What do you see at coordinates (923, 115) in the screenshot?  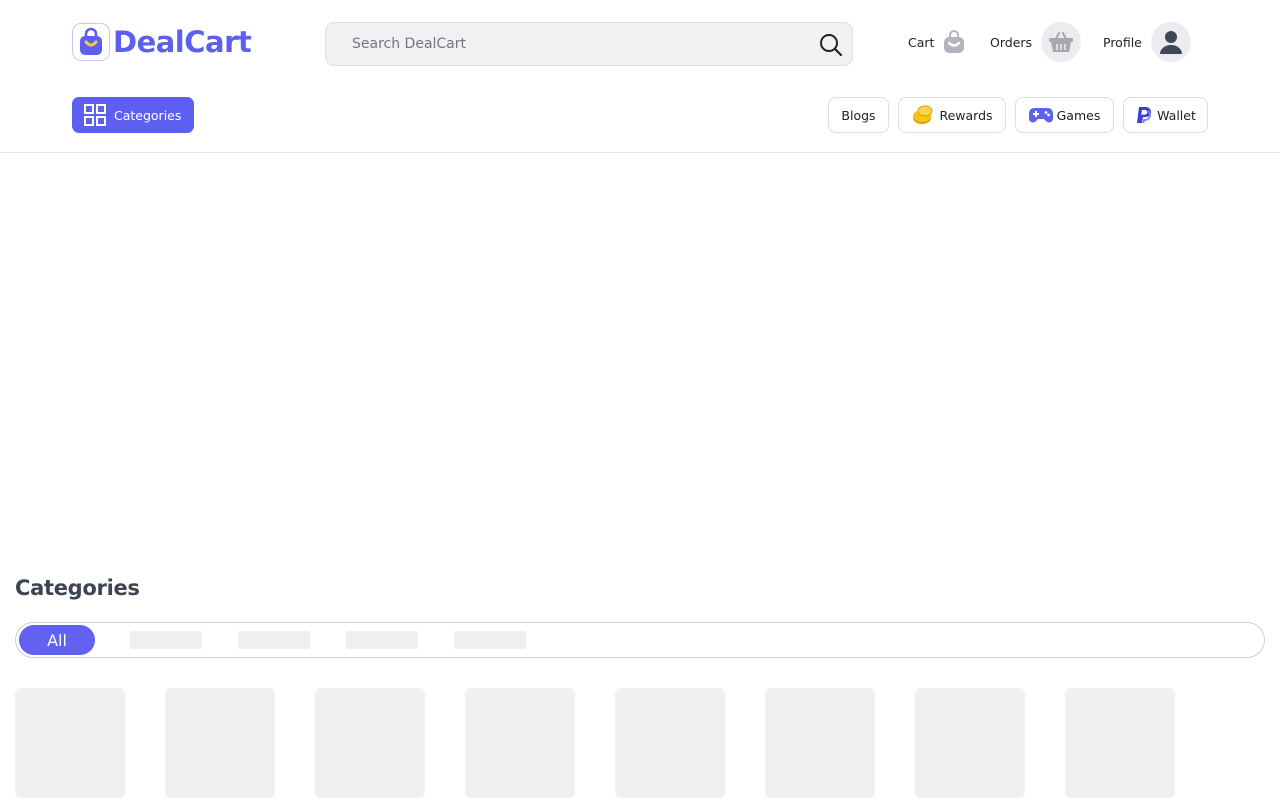 I see `coins-icon` at bounding box center [923, 115].